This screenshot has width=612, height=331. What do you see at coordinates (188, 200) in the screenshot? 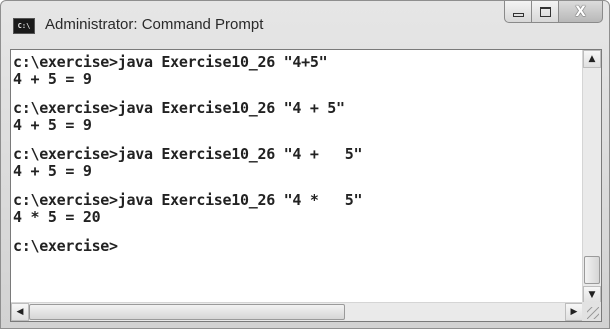
I see `console-line-command: c:\exercise>java Exercise10_26 "4 * 5"` at bounding box center [188, 200].